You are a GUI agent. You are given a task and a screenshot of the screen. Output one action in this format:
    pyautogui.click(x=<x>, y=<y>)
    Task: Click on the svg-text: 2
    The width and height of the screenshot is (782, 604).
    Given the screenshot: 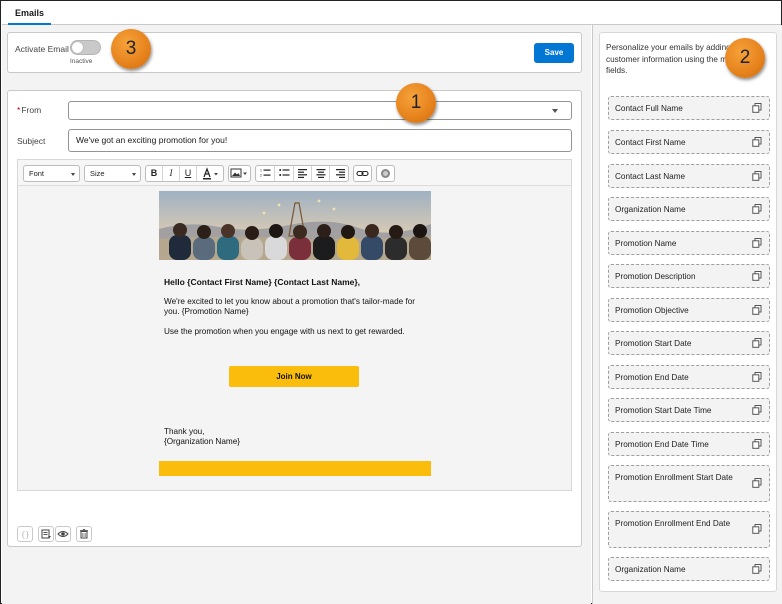 What is the action you would take?
    pyautogui.click(x=261, y=176)
    